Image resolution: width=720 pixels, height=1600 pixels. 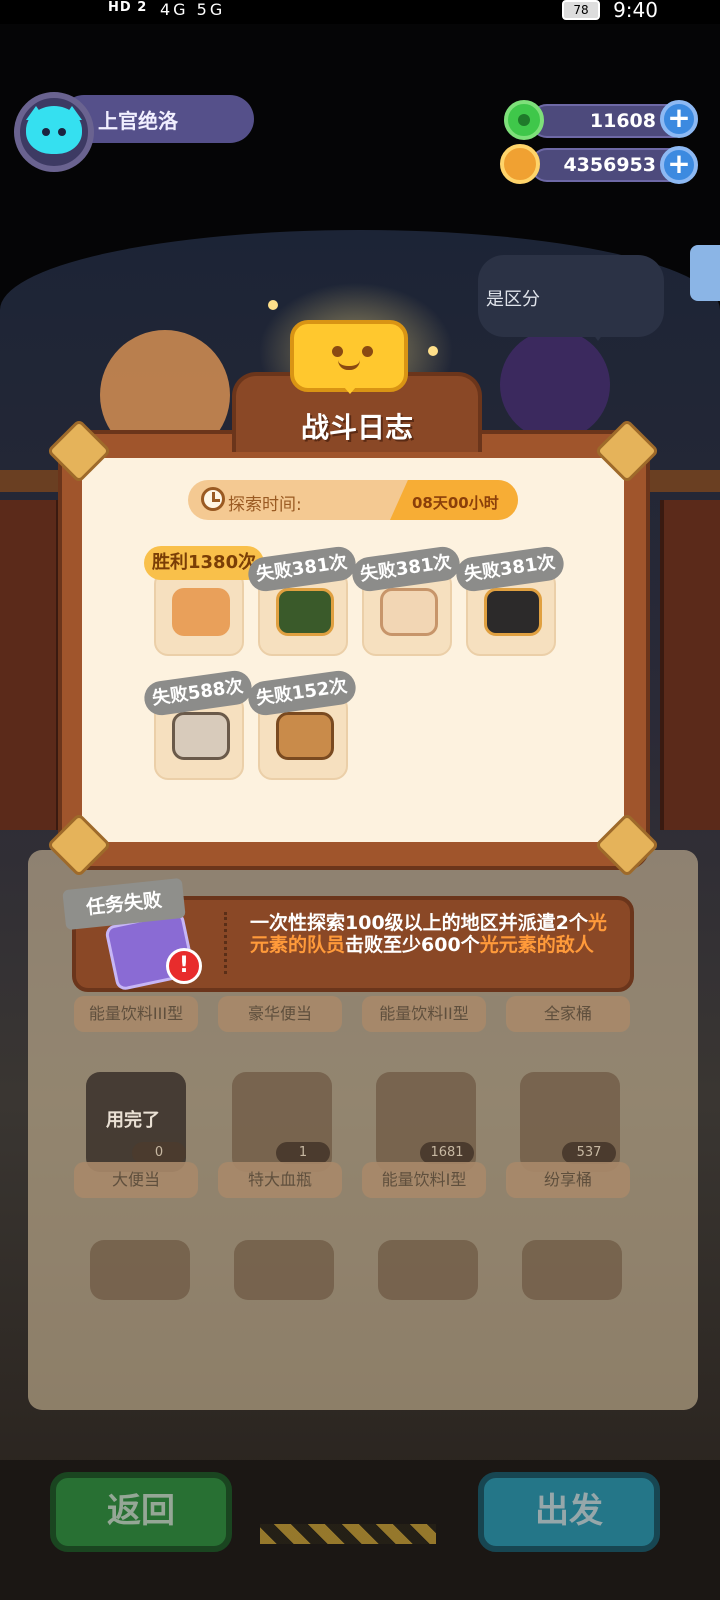 What do you see at coordinates (141, 1512) in the screenshot?
I see `back-button: 返回` at bounding box center [141, 1512].